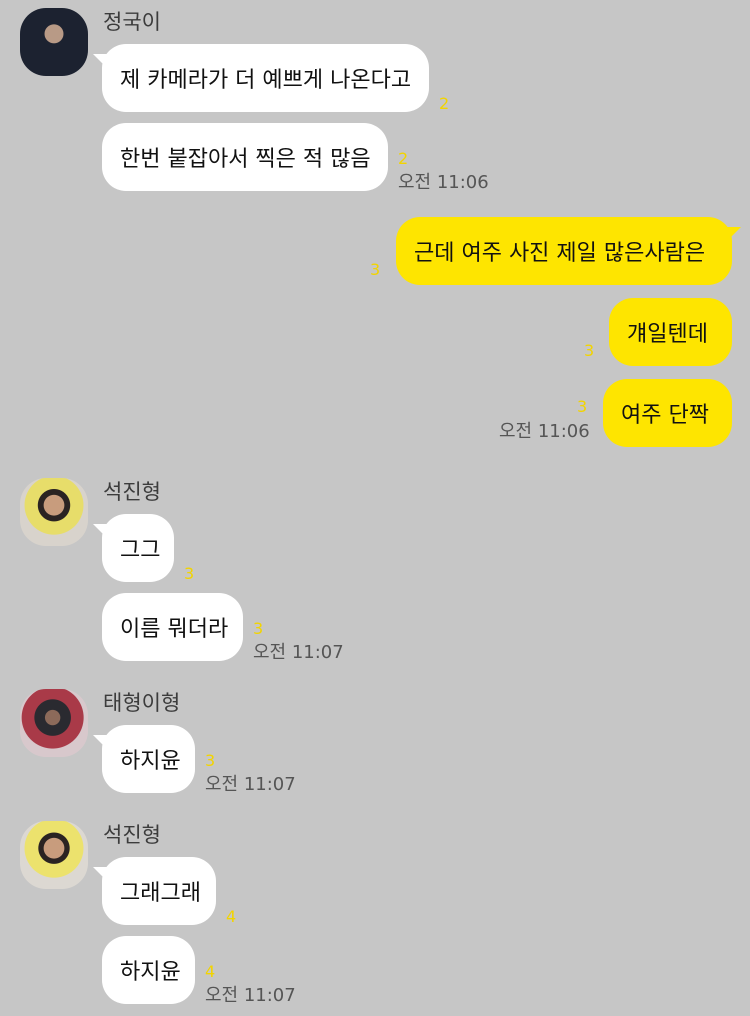  I want to click on sender-name: 정국이, so click(132, 22).